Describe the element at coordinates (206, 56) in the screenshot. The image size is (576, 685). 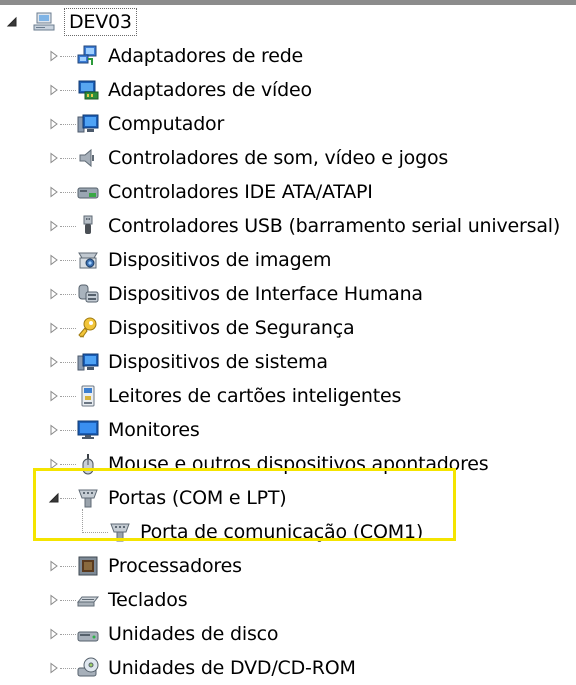
I see `tree-category-label: Adaptadores de rede` at that location.